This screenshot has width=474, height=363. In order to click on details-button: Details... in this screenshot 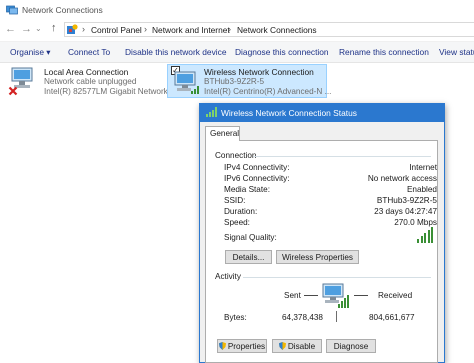, I will do `click(248, 257)`.